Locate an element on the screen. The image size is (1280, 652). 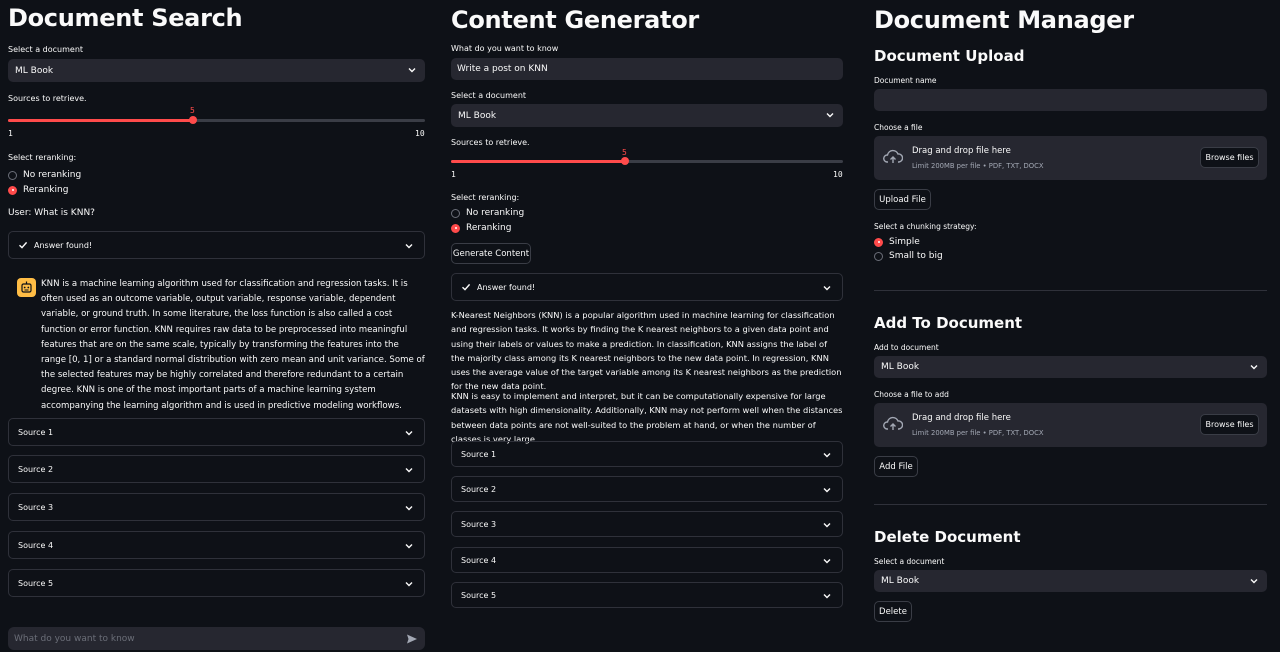
add-to-document-select: ML Book is located at coordinates (1070, 367).